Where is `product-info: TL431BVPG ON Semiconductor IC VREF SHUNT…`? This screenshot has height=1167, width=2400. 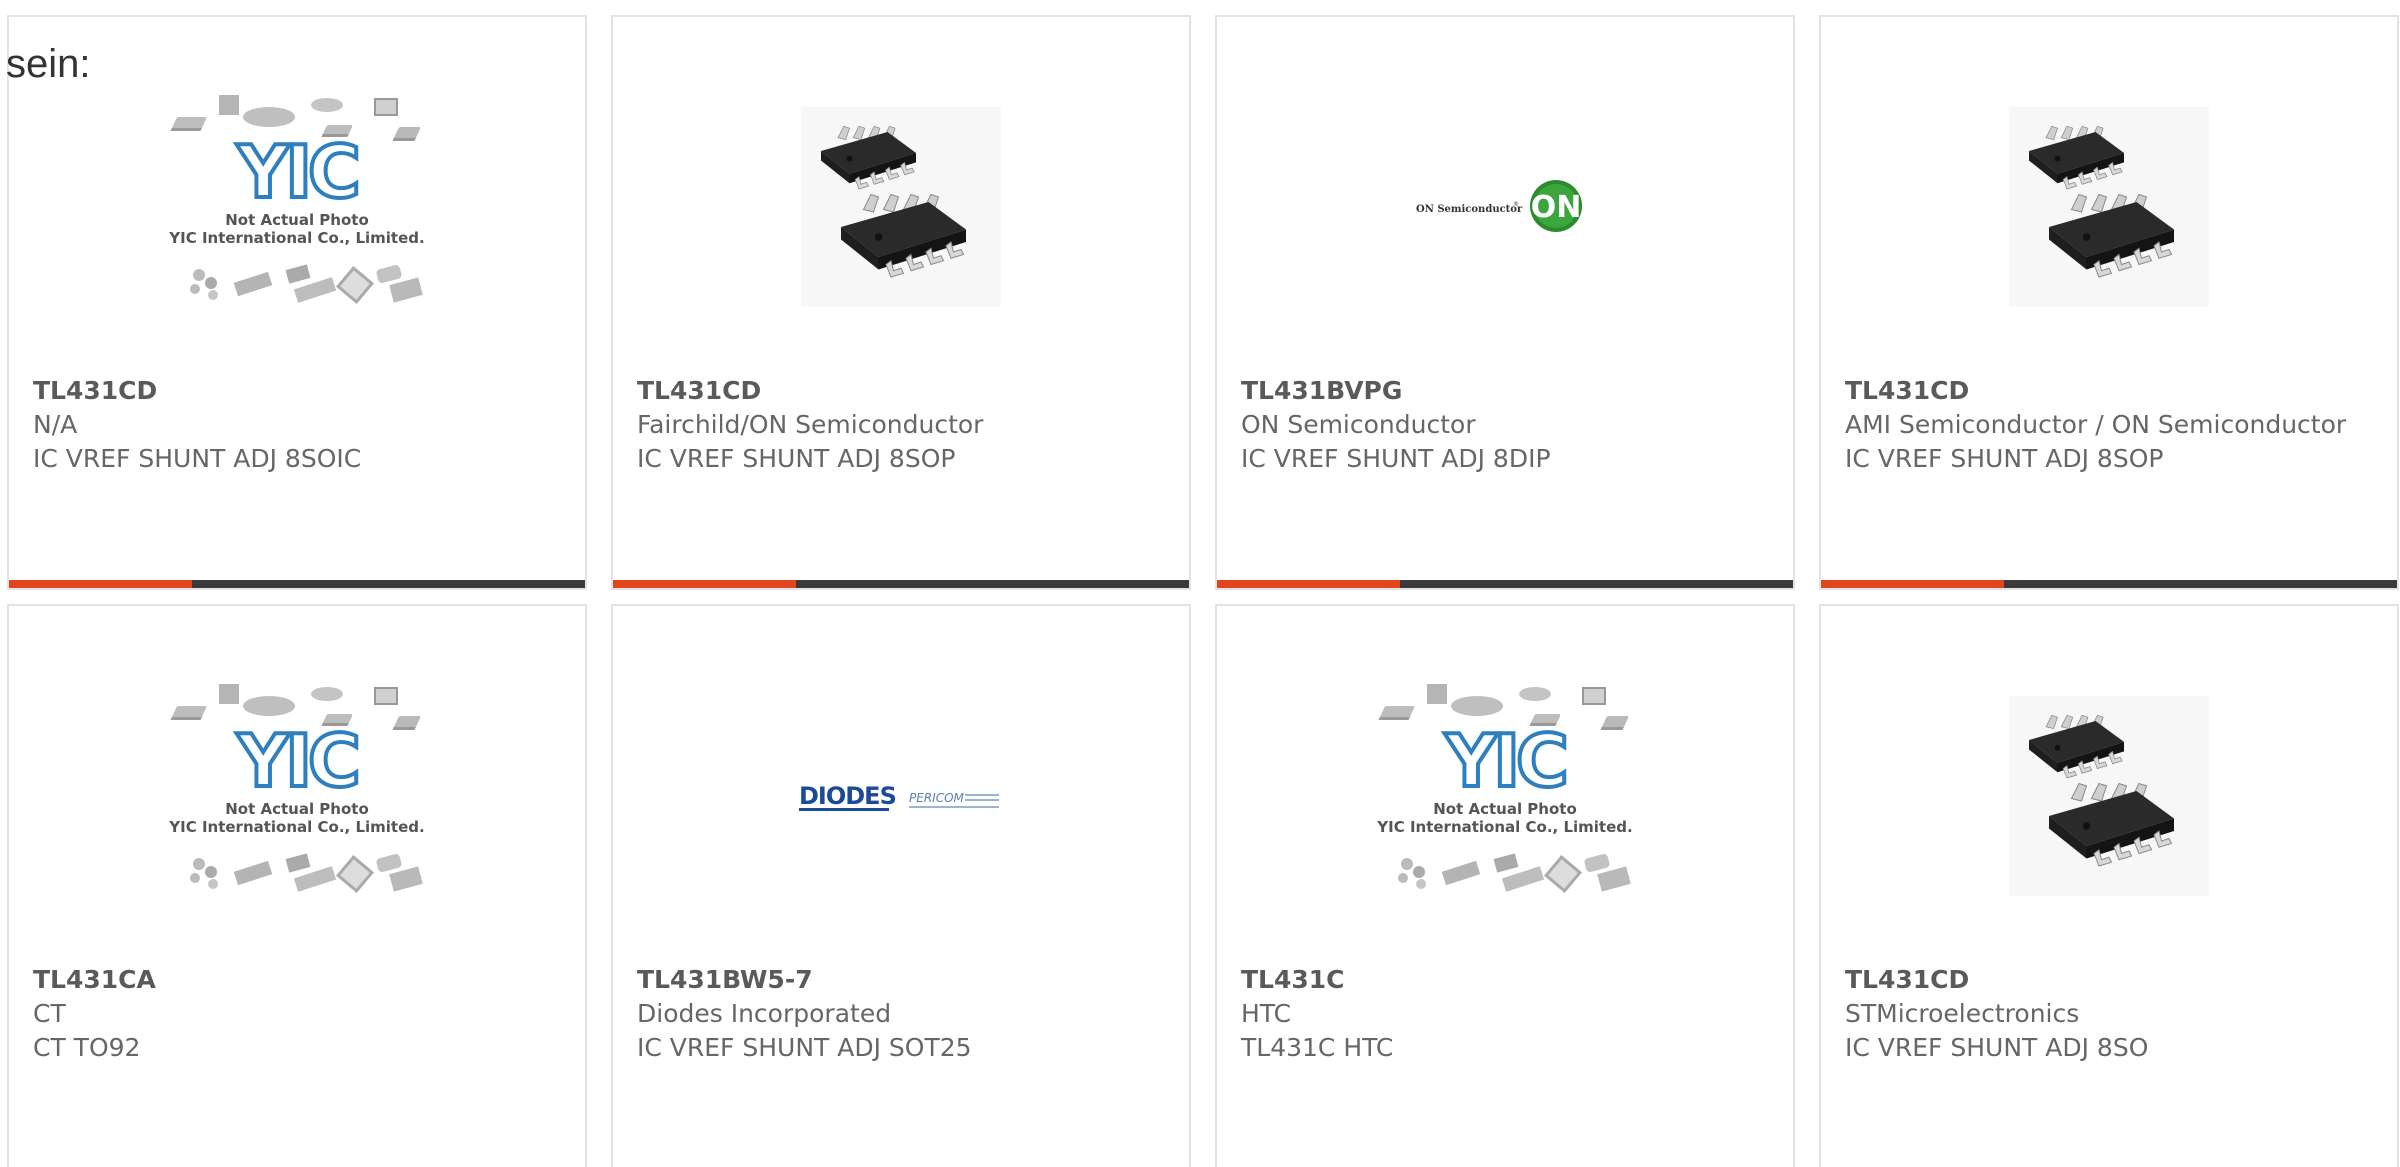 product-info: TL431BVPG ON Semiconductor IC VREF SHUNT… is located at coordinates (1507, 425).